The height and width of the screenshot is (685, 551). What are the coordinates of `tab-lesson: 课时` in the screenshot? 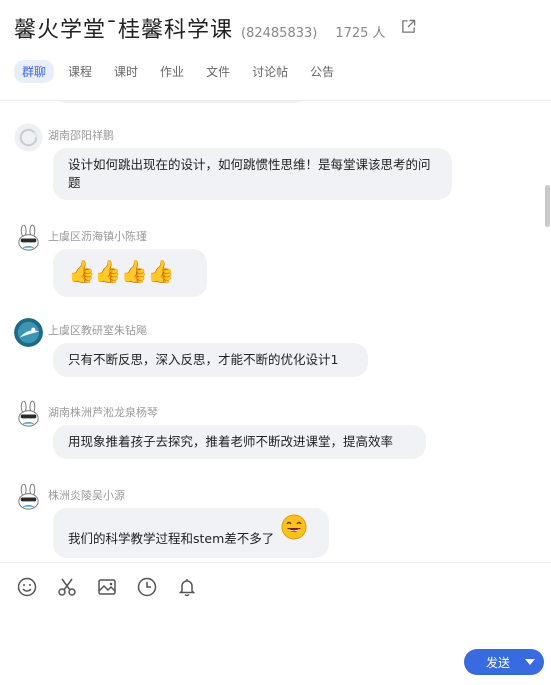 It's located at (126, 71).